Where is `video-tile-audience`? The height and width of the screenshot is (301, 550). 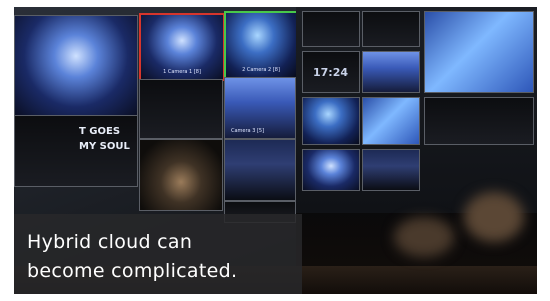 video-tile-audience is located at coordinates (260, 170).